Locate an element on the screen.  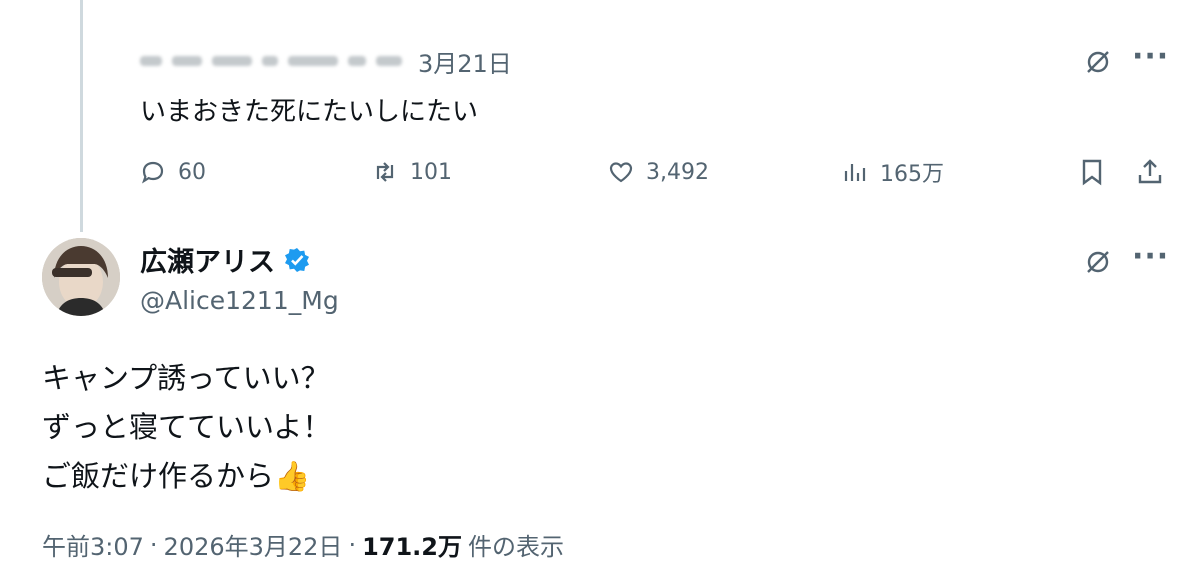
reply-text: いまおきた死にたいしにたい is located at coordinates (309, 112).